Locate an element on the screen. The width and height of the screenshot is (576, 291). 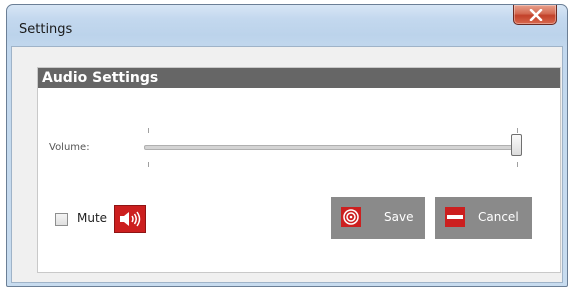
cancel-icon-box is located at coordinates (455, 217).